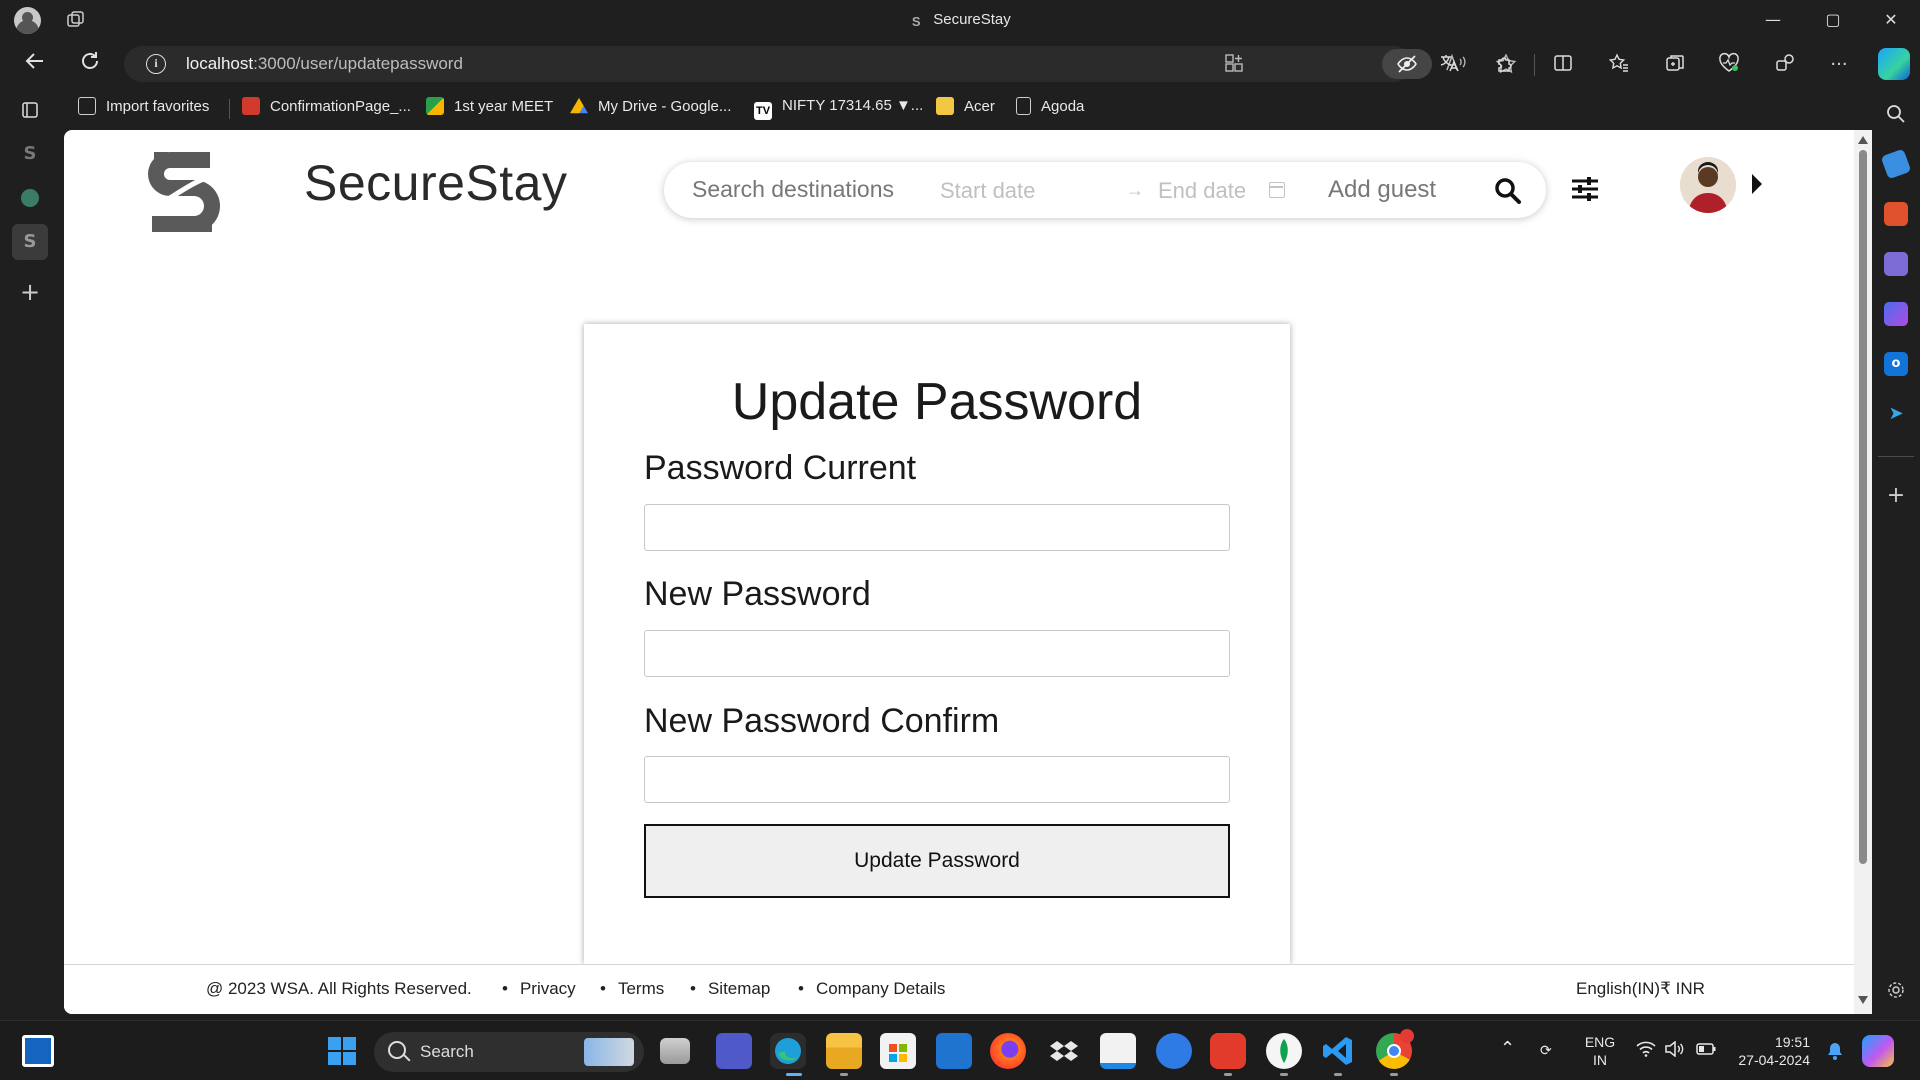  What do you see at coordinates (937, 861) in the screenshot?
I see `update-password-button: Update Password` at bounding box center [937, 861].